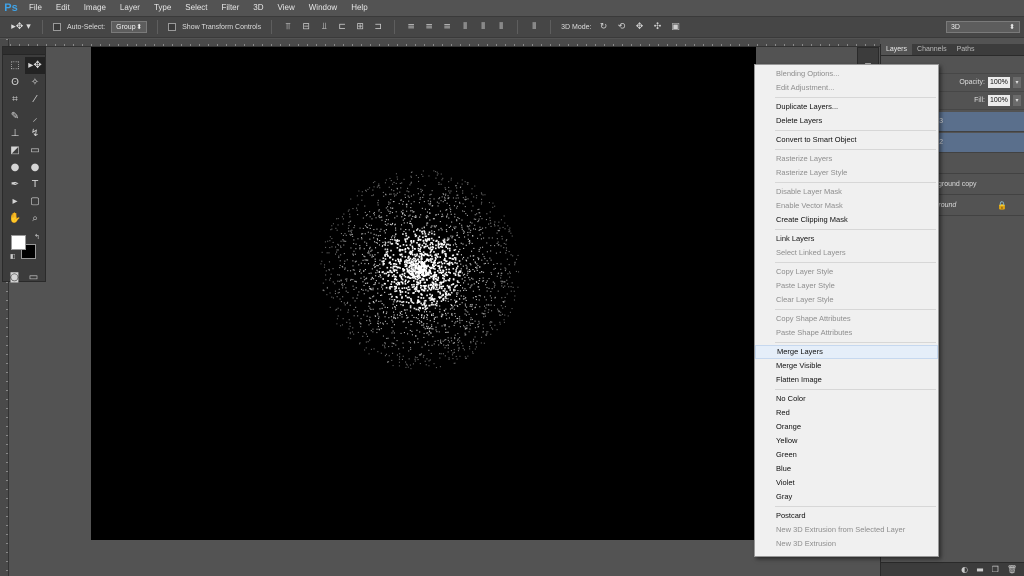  What do you see at coordinates (360, 27) in the screenshot?
I see `align-hcenter-icon: ⊞` at bounding box center [360, 27].